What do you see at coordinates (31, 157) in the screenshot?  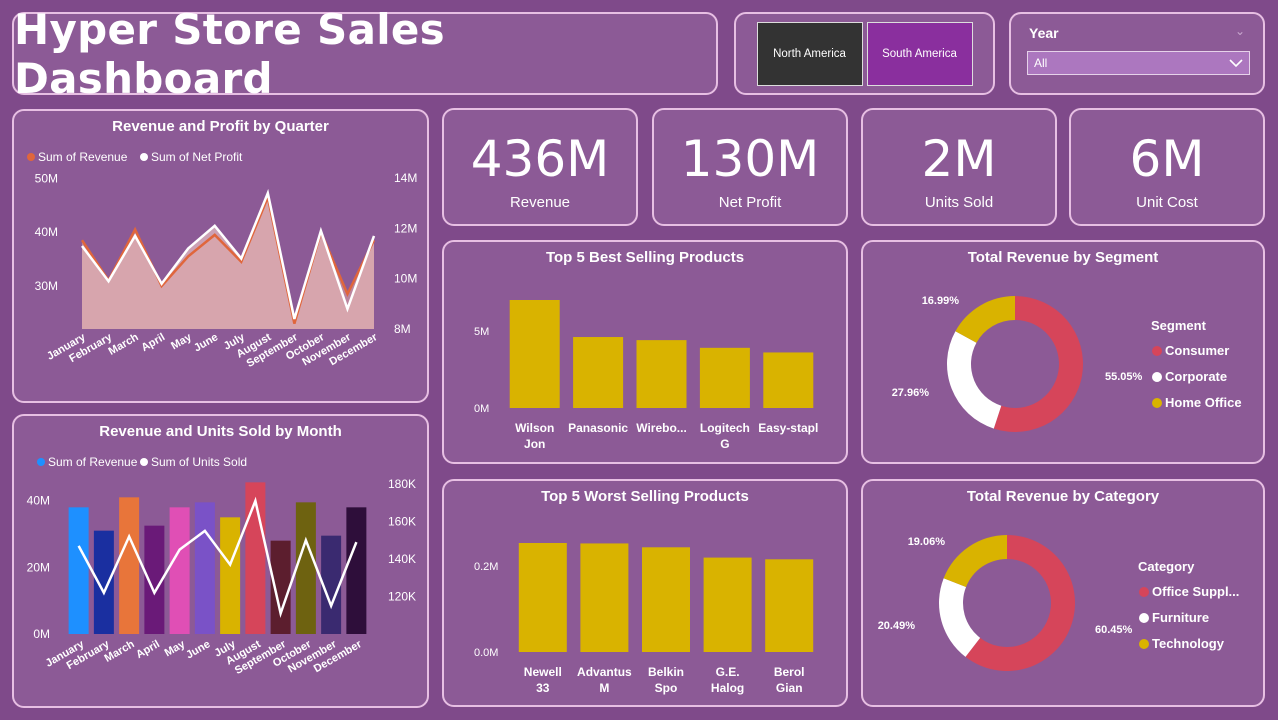 I see `legend-revenue-marker` at bounding box center [31, 157].